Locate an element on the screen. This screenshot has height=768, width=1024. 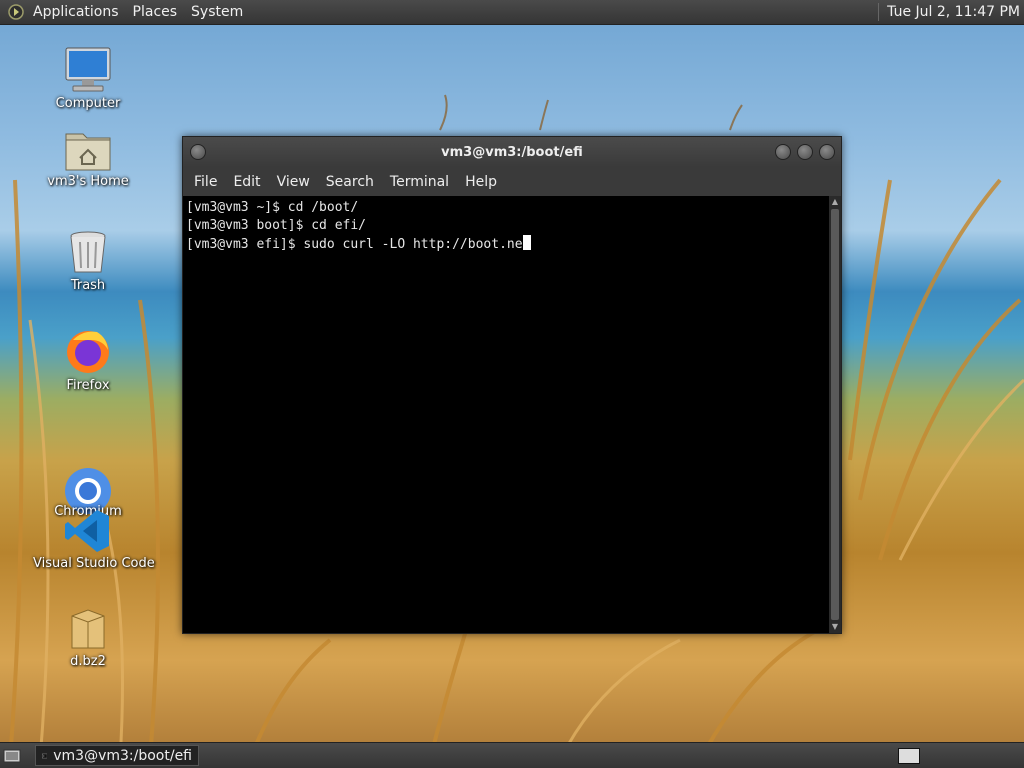
desktop-icon-label: Visual Studio Code is located at coordinates (94, 563).